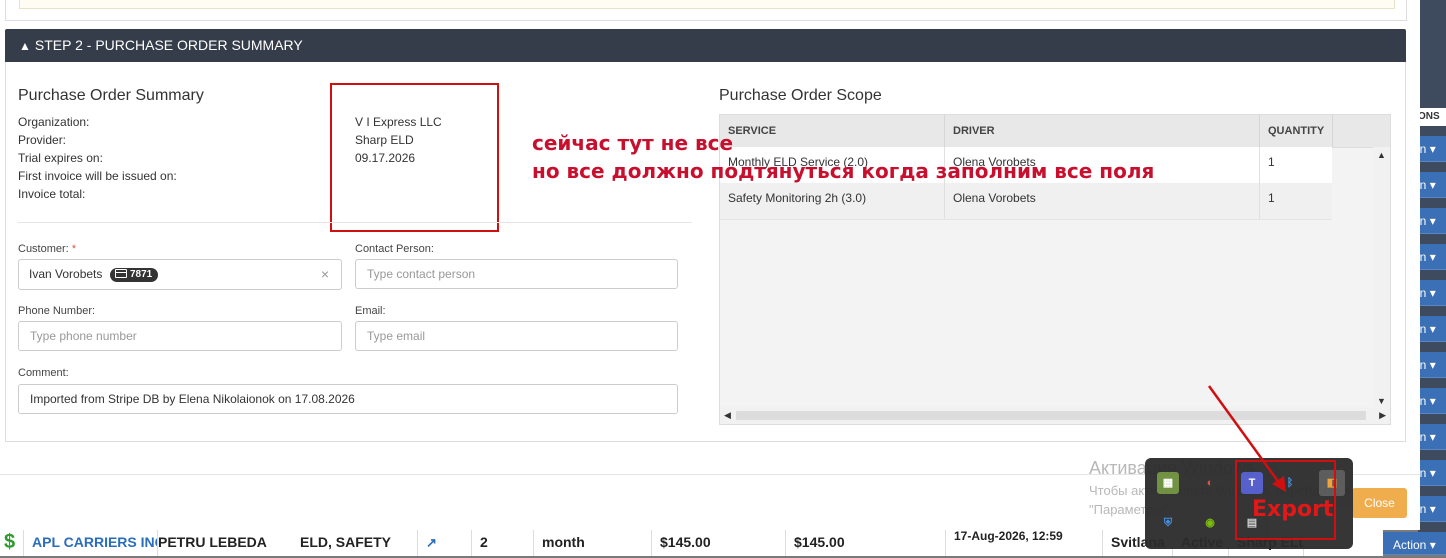 Image resolution: width=1446 pixels, height=558 pixels. What do you see at coordinates (111, 95) in the screenshot?
I see `summary-title: Purchase Order Summary` at bounding box center [111, 95].